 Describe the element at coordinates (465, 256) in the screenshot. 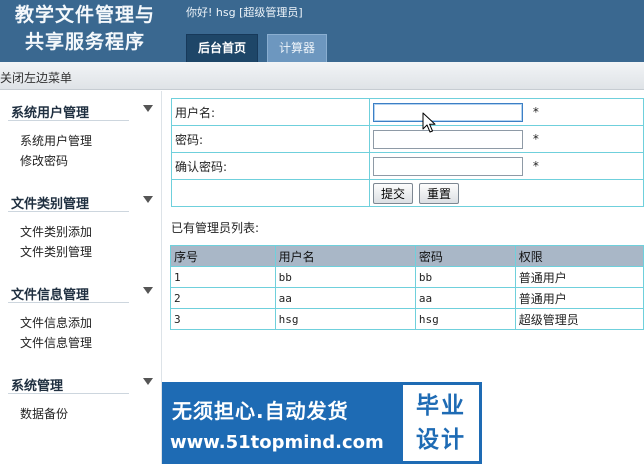

I see `column-header-password: 密码` at that location.